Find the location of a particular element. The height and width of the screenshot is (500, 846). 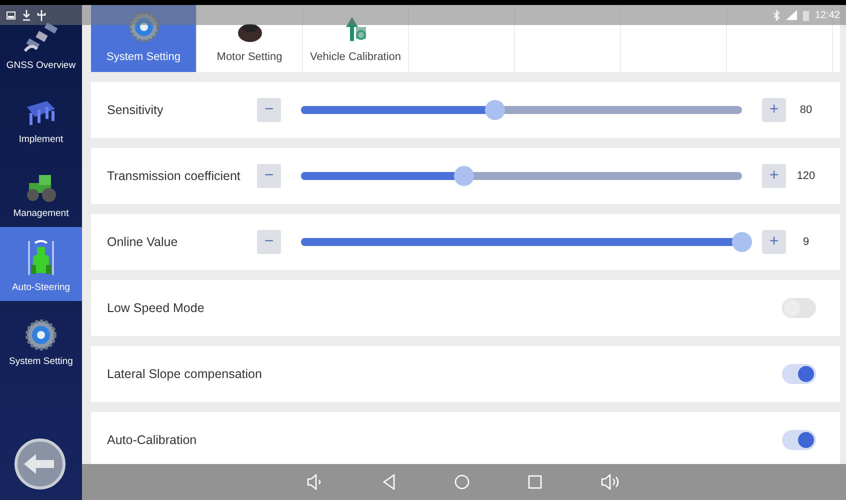

bluetooth-icon is located at coordinates (776, 15).